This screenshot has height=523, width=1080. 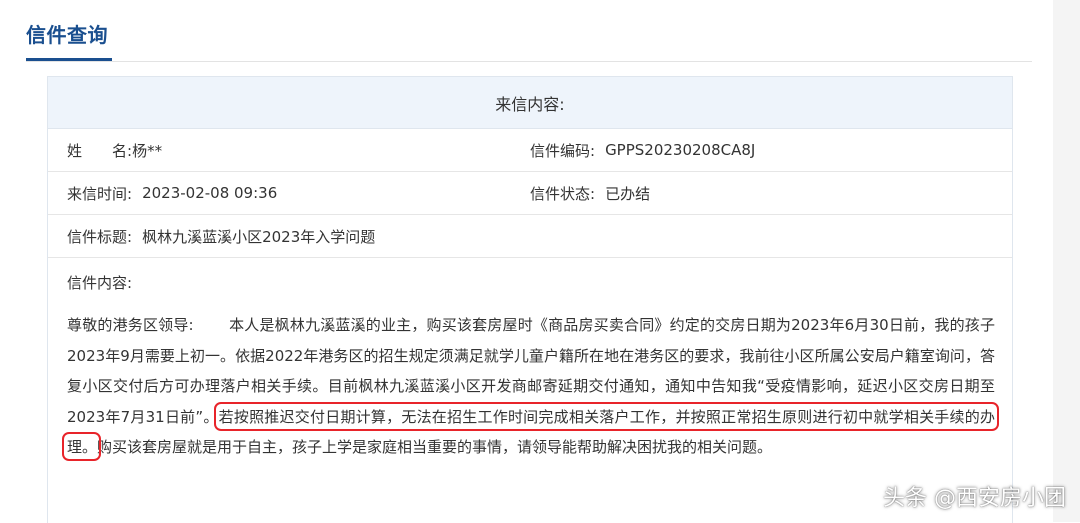 What do you see at coordinates (259, 236) in the screenshot?
I see `subject-value: 枫林九溪蓝溪小区2023年入学问题` at bounding box center [259, 236].